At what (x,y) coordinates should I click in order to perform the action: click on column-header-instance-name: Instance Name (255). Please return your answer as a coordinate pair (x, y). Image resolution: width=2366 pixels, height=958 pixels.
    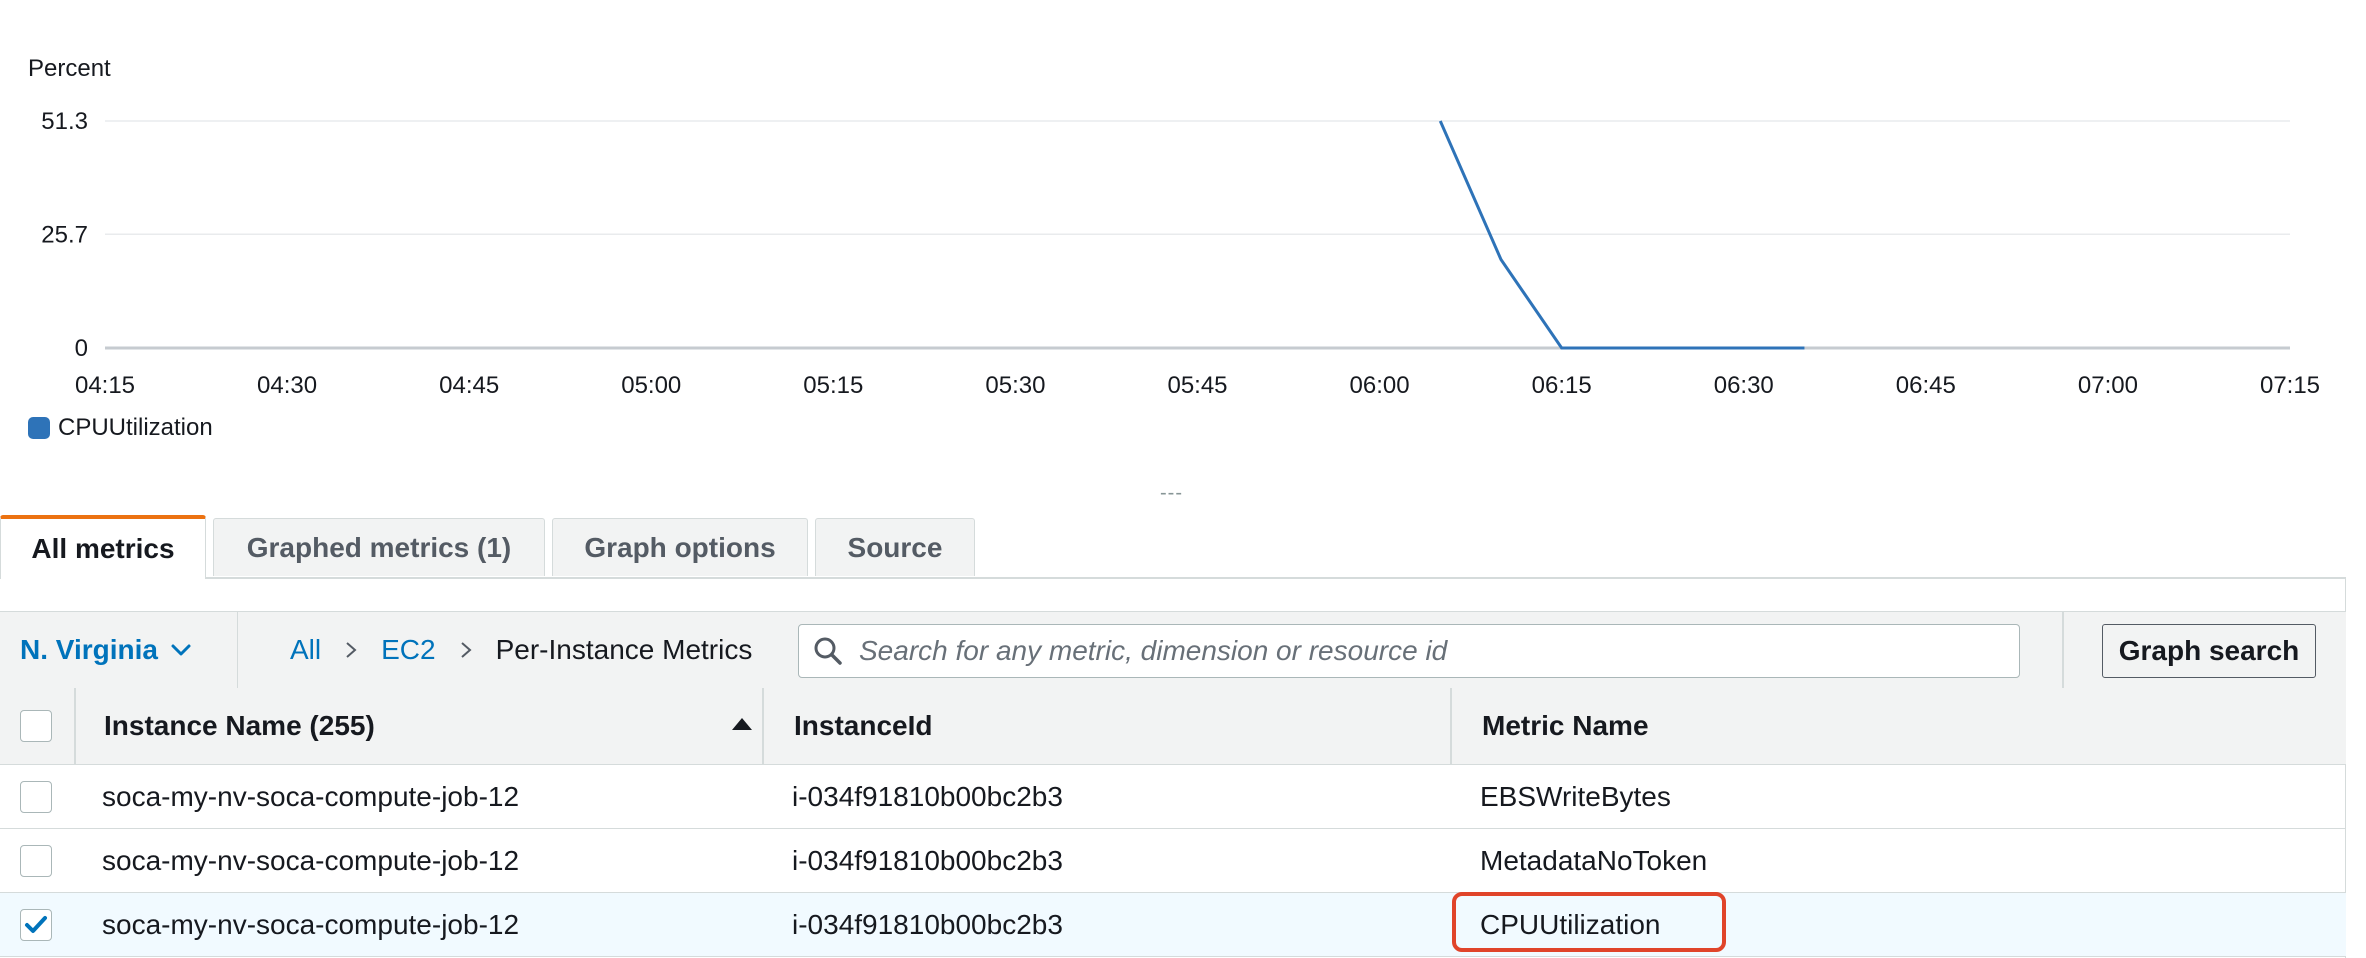
    Looking at the image, I should click on (239, 726).